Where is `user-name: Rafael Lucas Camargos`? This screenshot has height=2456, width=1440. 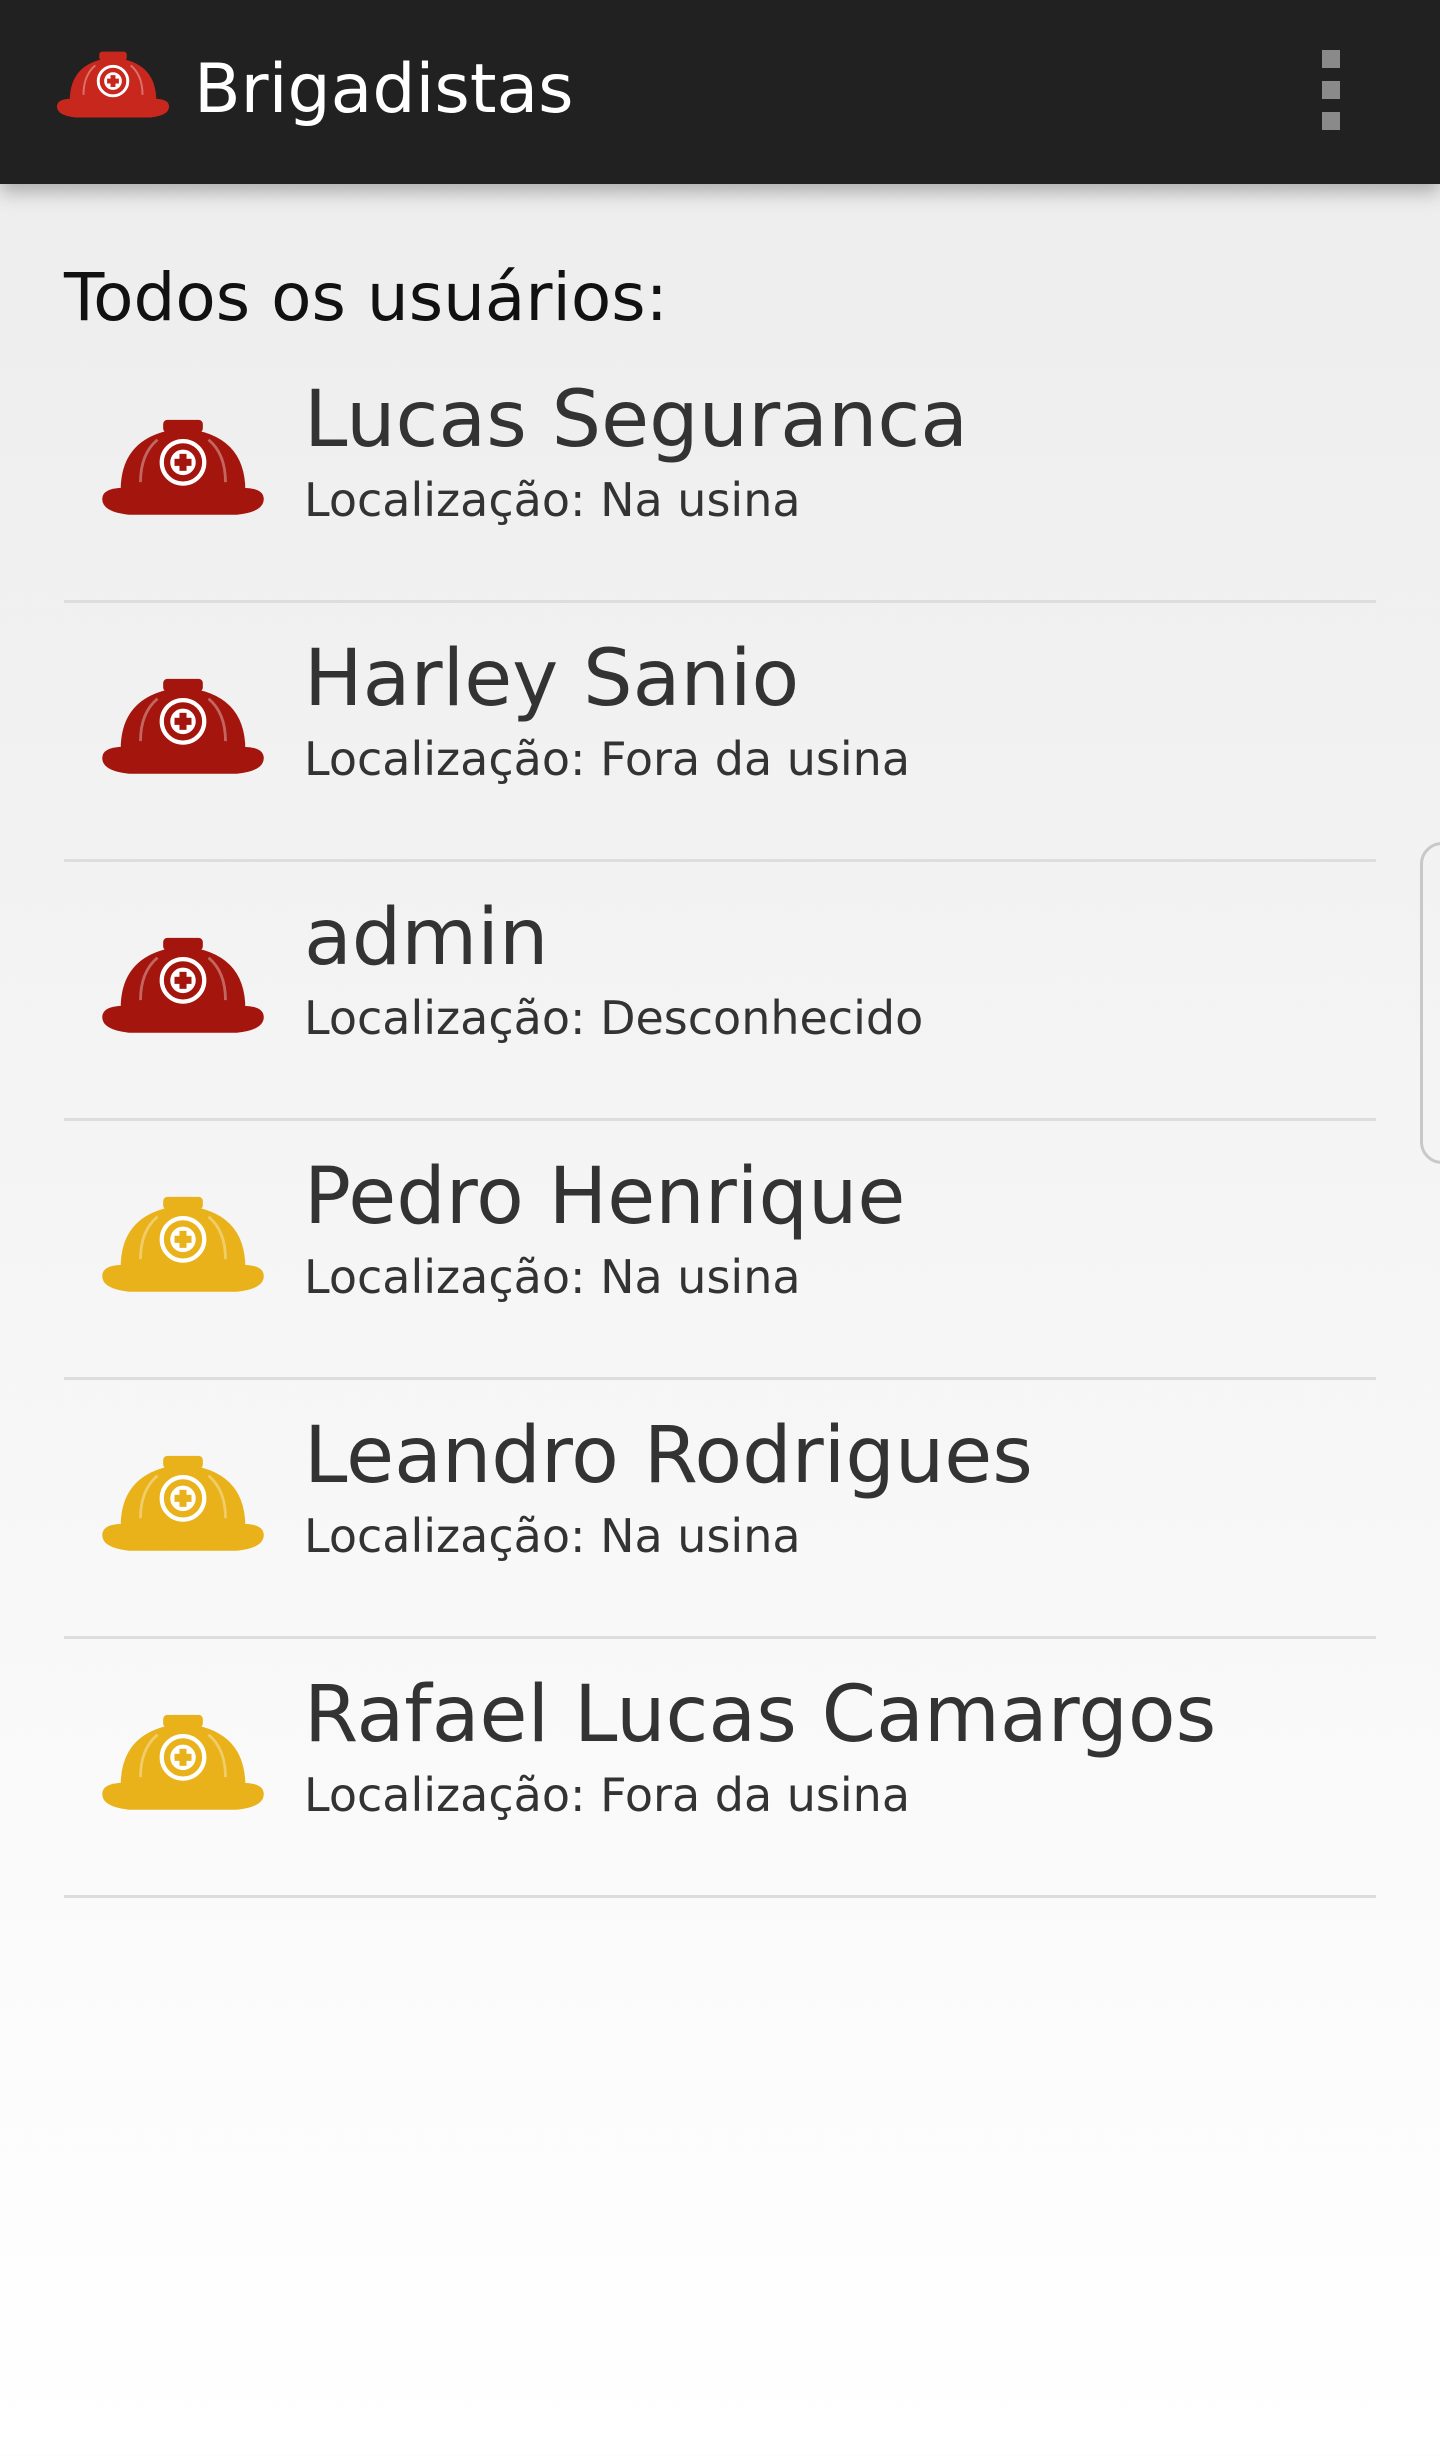
user-name: Rafael Lucas Camargos is located at coordinates (760, 1715).